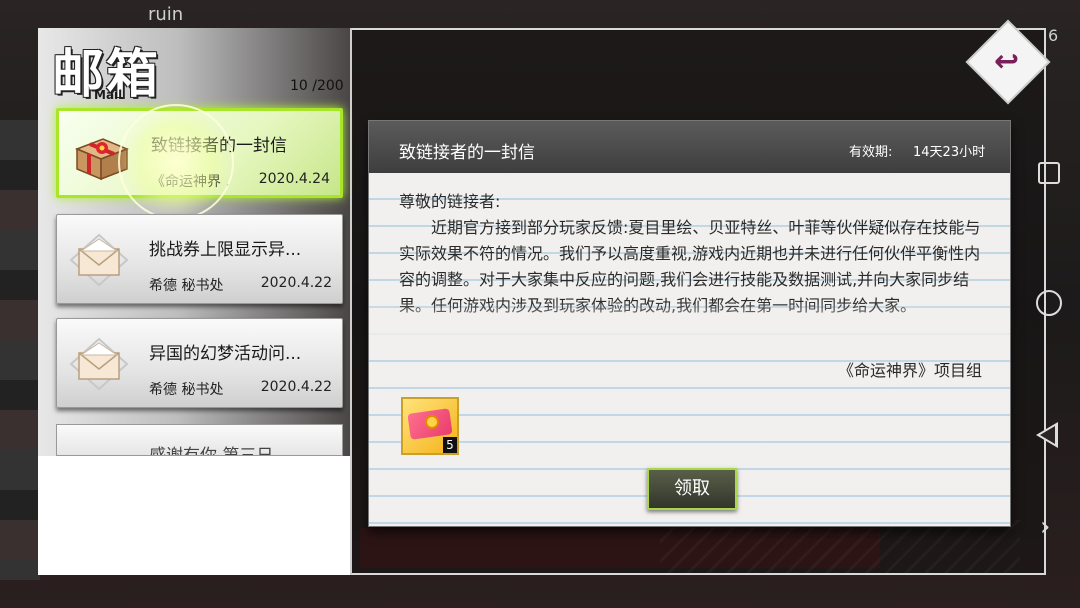  I want to click on mail-date: 2020.4.24, so click(294, 179).